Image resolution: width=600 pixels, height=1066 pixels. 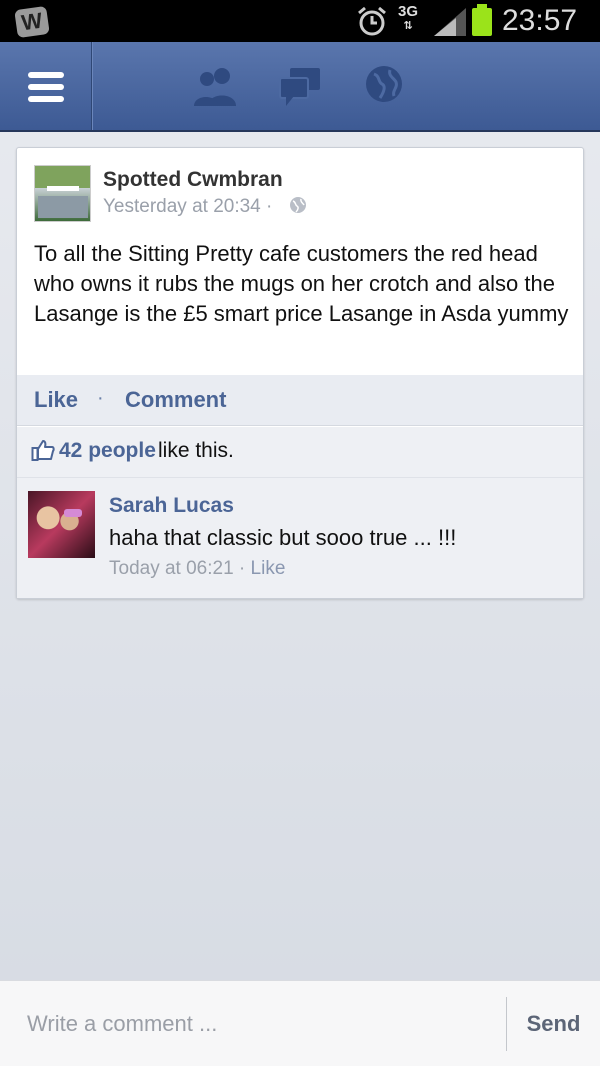 I want to click on comment-timestamp: Today at 06:21 ·, so click(x=177, y=568).